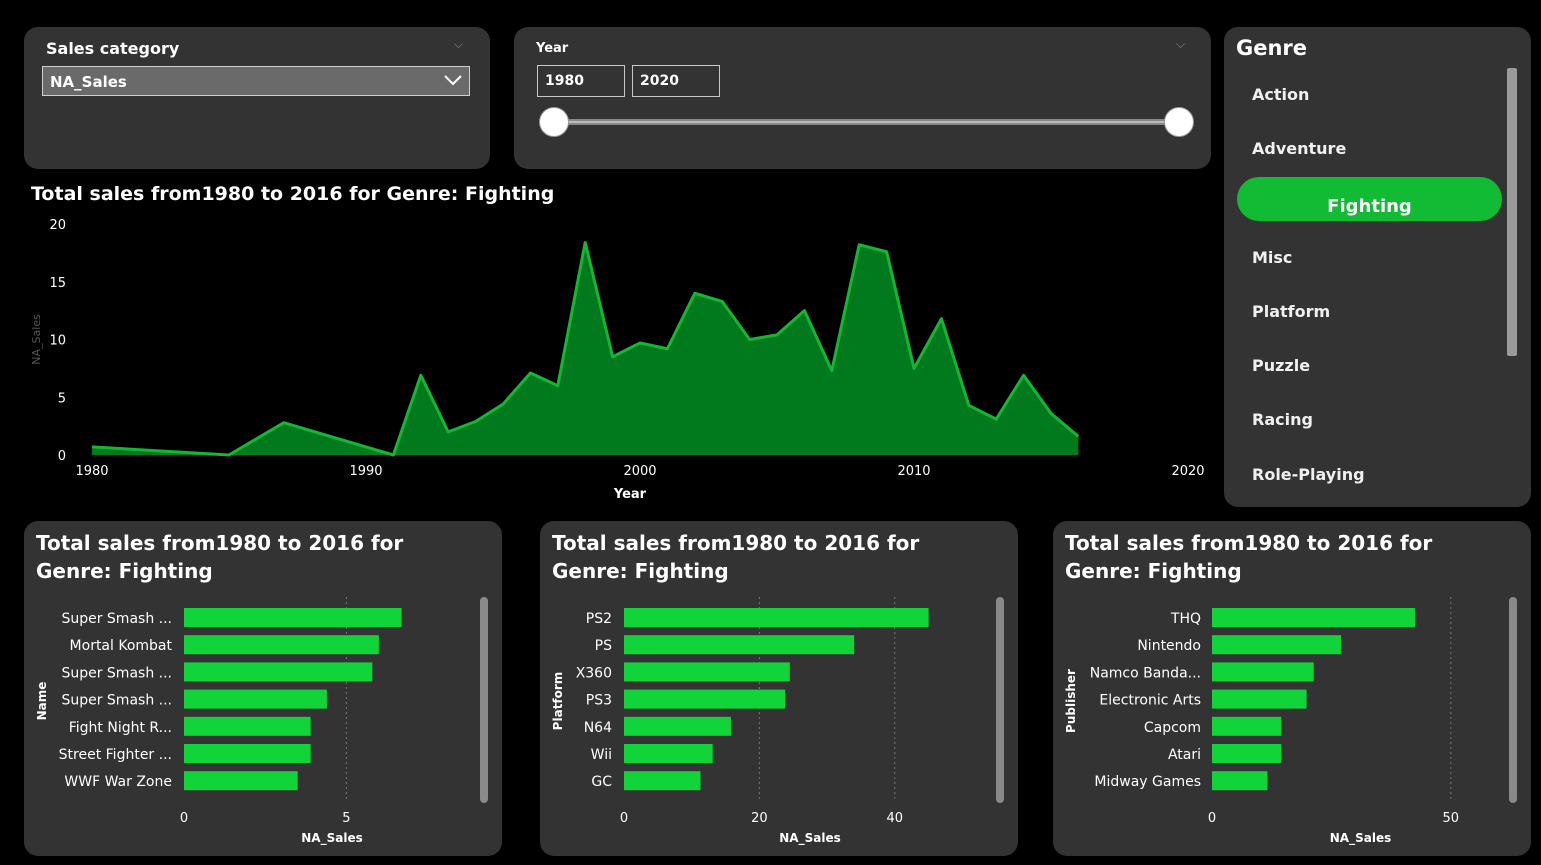  I want to click on y-axis-label: Name, so click(42, 701).